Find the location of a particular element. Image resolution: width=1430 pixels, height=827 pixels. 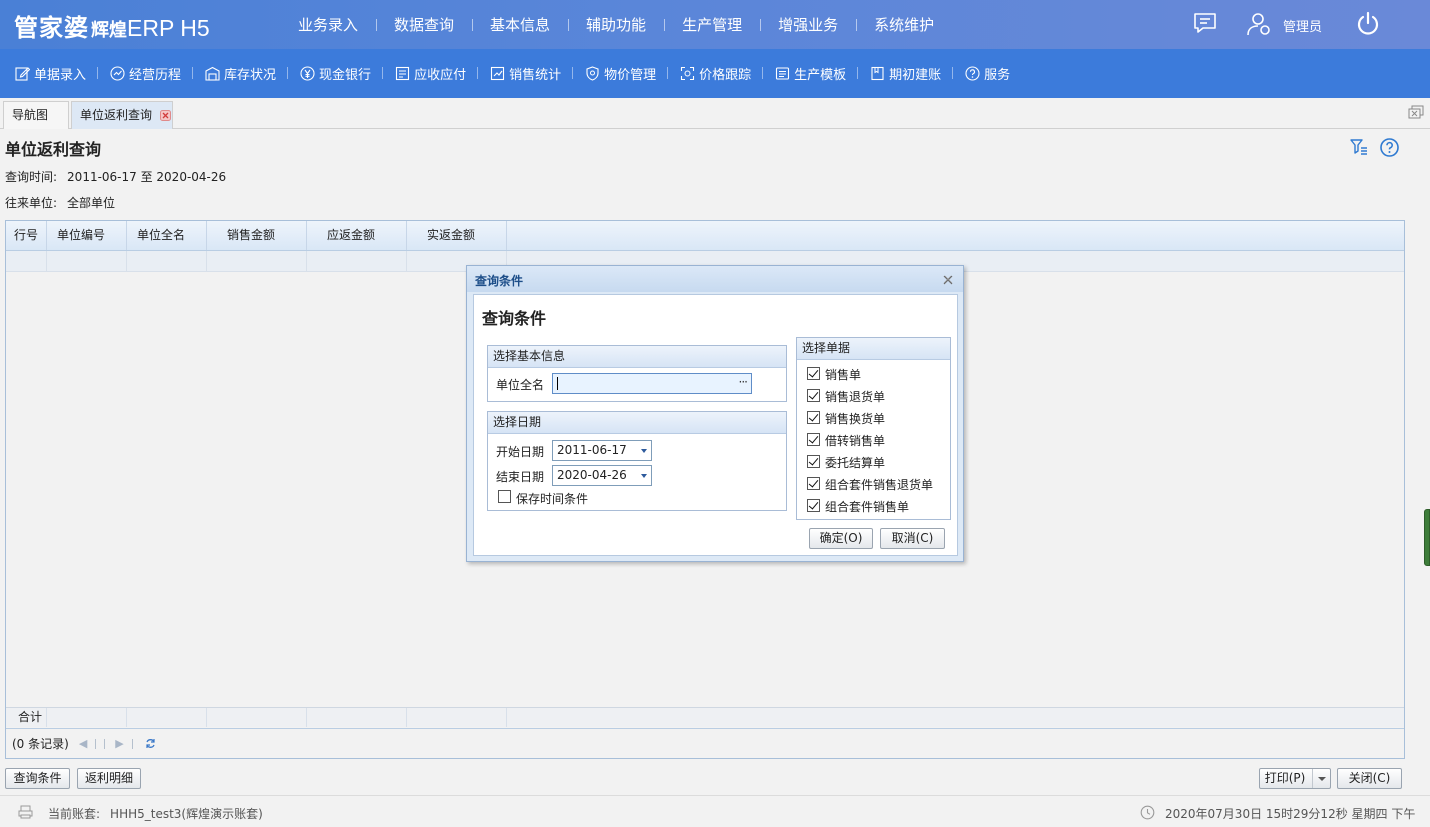

save-time-checkbox is located at coordinates (504, 496).